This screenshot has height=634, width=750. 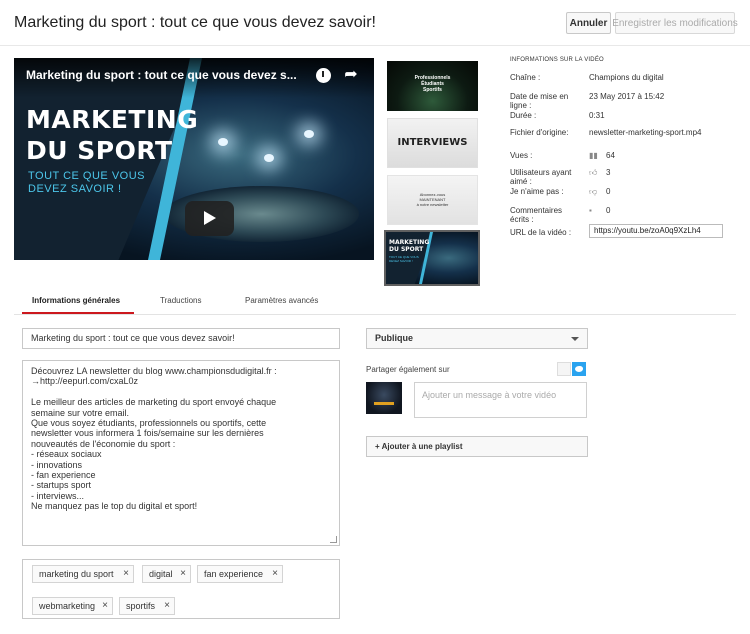 I want to click on views-value: 64, so click(x=610, y=155).